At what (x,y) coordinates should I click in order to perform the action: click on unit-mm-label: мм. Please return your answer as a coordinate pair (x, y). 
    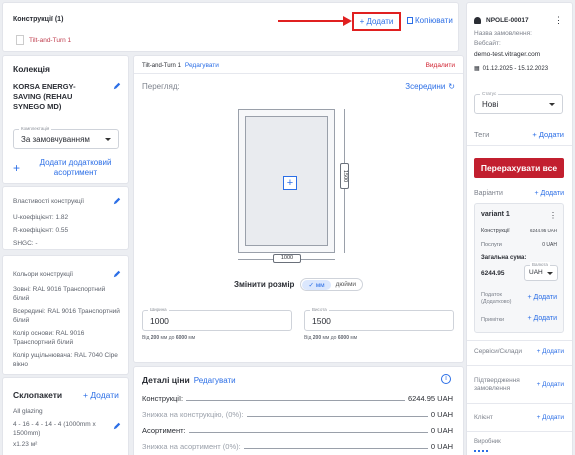
    Looking at the image, I should click on (320, 285).